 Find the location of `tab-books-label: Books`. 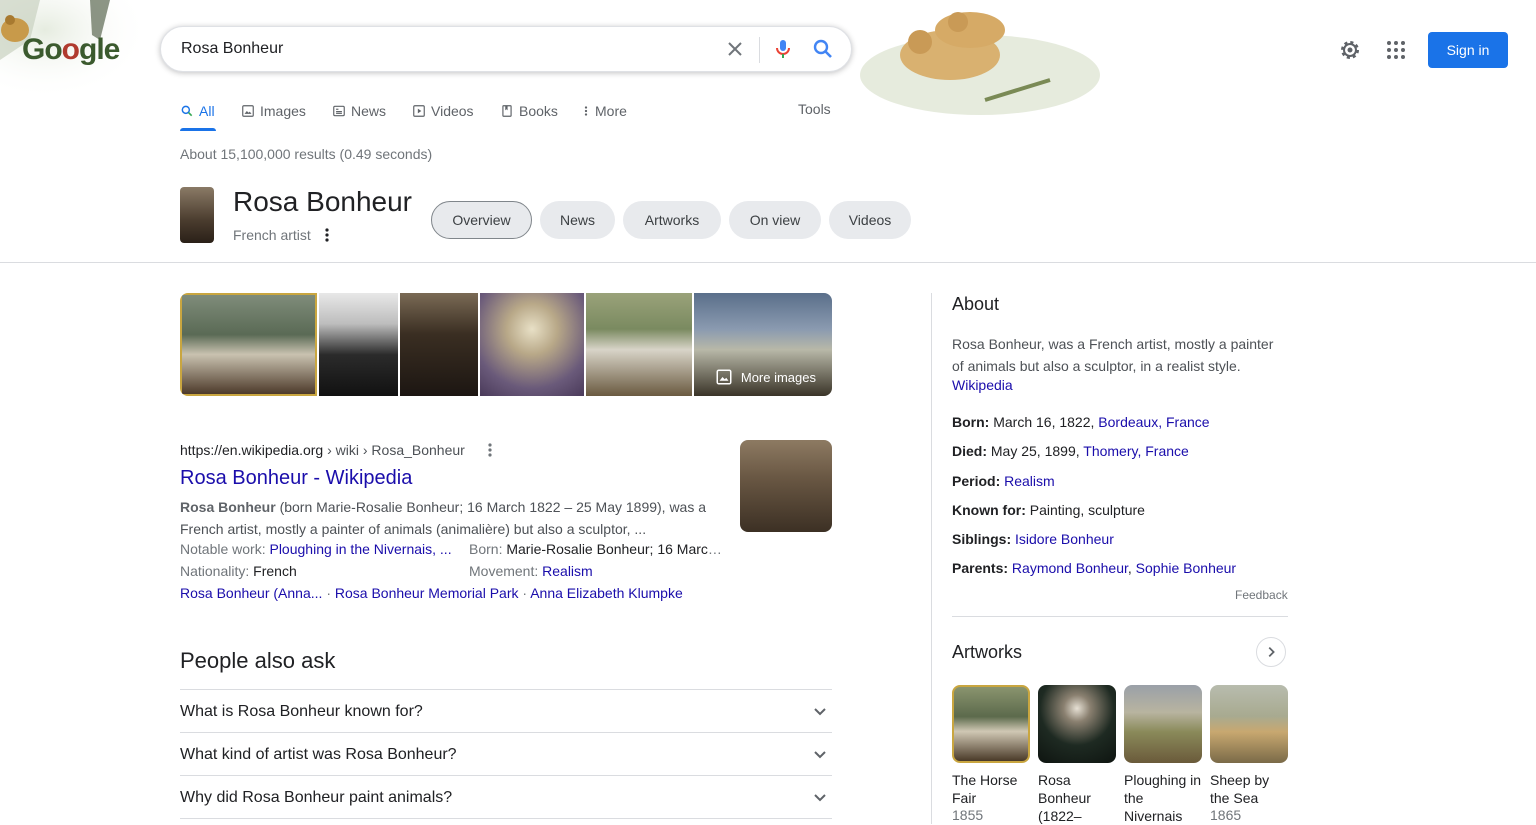

tab-books-label: Books is located at coordinates (538, 111).